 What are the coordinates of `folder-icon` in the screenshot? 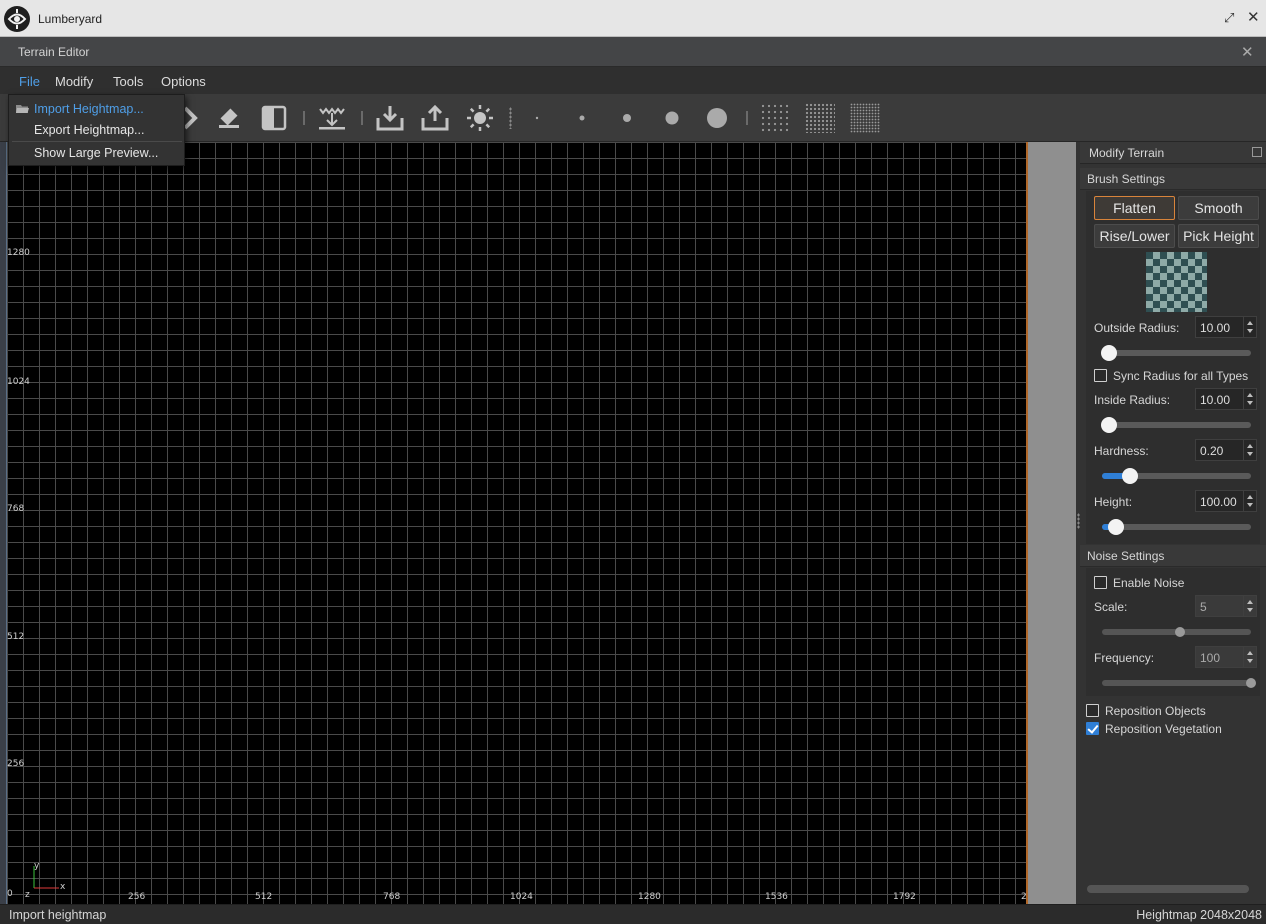 It's located at (22, 109).